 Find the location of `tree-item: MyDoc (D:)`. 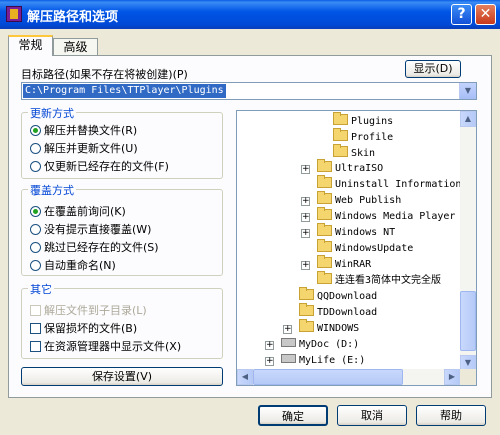

tree-item: MyDoc (D:) is located at coordinates (320, 345).